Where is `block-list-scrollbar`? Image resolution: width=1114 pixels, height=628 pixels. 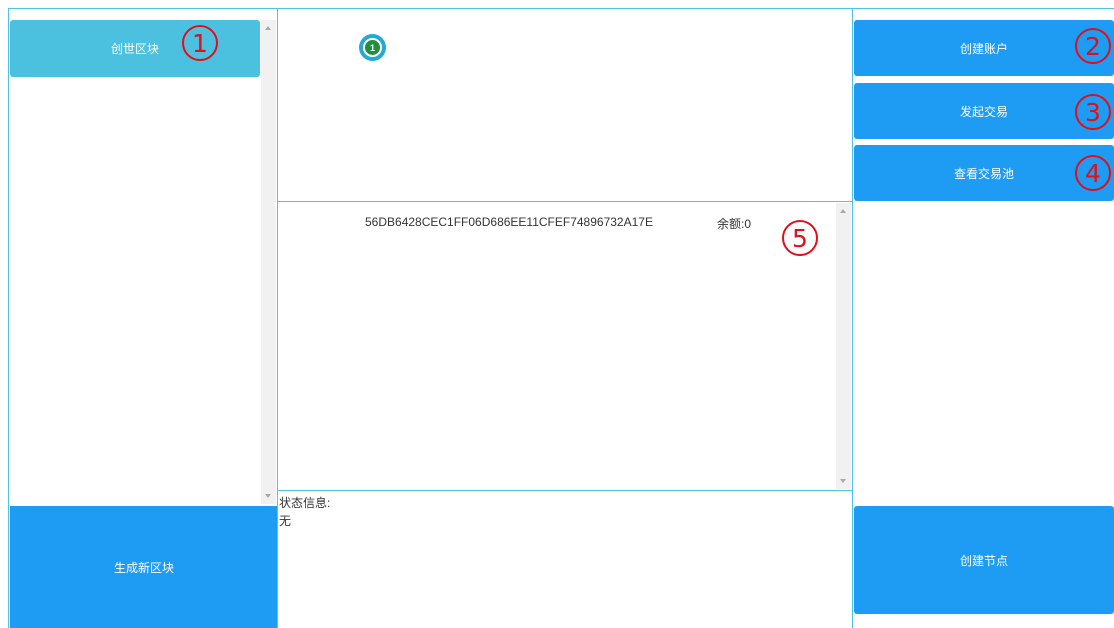
block-list-scrollbar is located at coordinates (268, 262).